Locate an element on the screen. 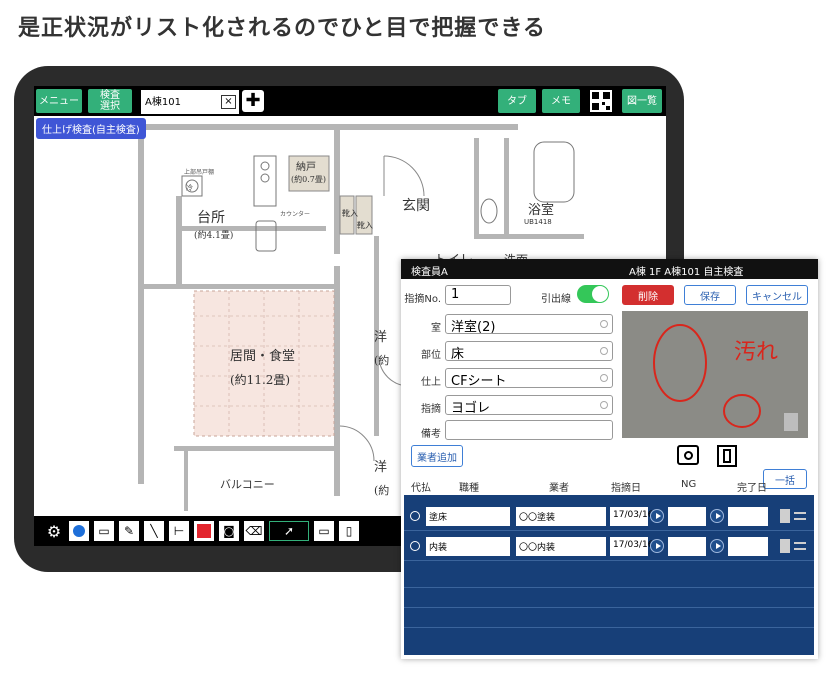 The height and width of the screenshot is (679, 834). column-issue-date: 指摘日 is located at coordinates (626, 488).